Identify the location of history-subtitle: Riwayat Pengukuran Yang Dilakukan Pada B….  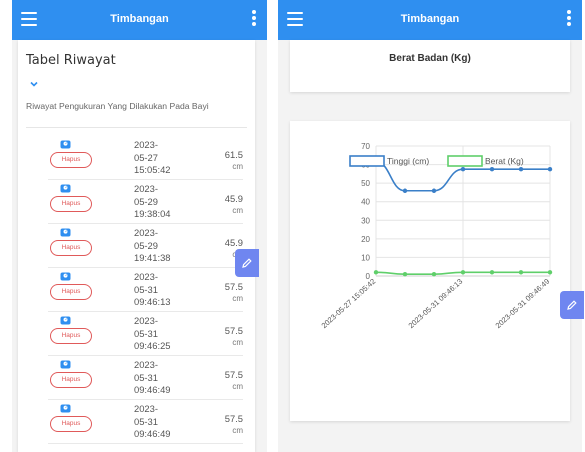
(117, 106).